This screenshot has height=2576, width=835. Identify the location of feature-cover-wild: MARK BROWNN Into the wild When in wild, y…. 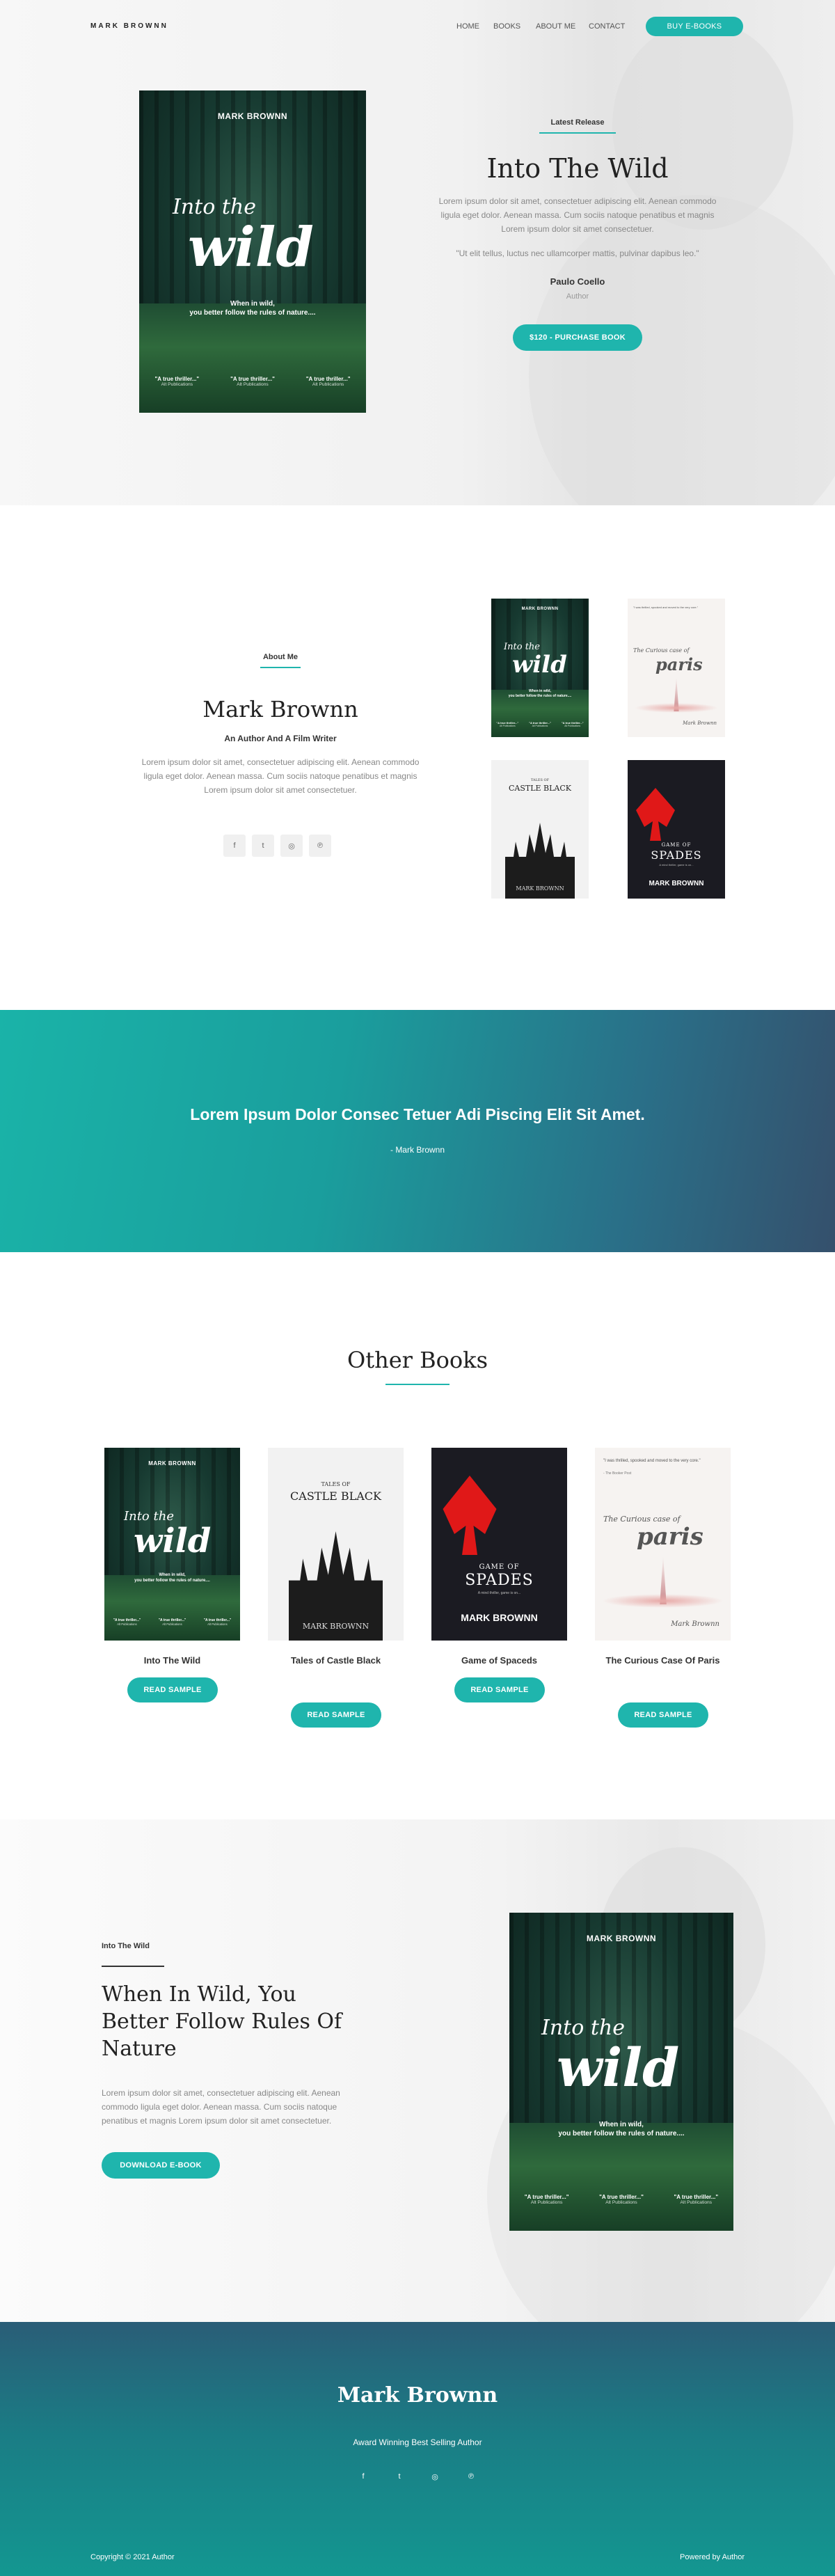
(621, 2072).